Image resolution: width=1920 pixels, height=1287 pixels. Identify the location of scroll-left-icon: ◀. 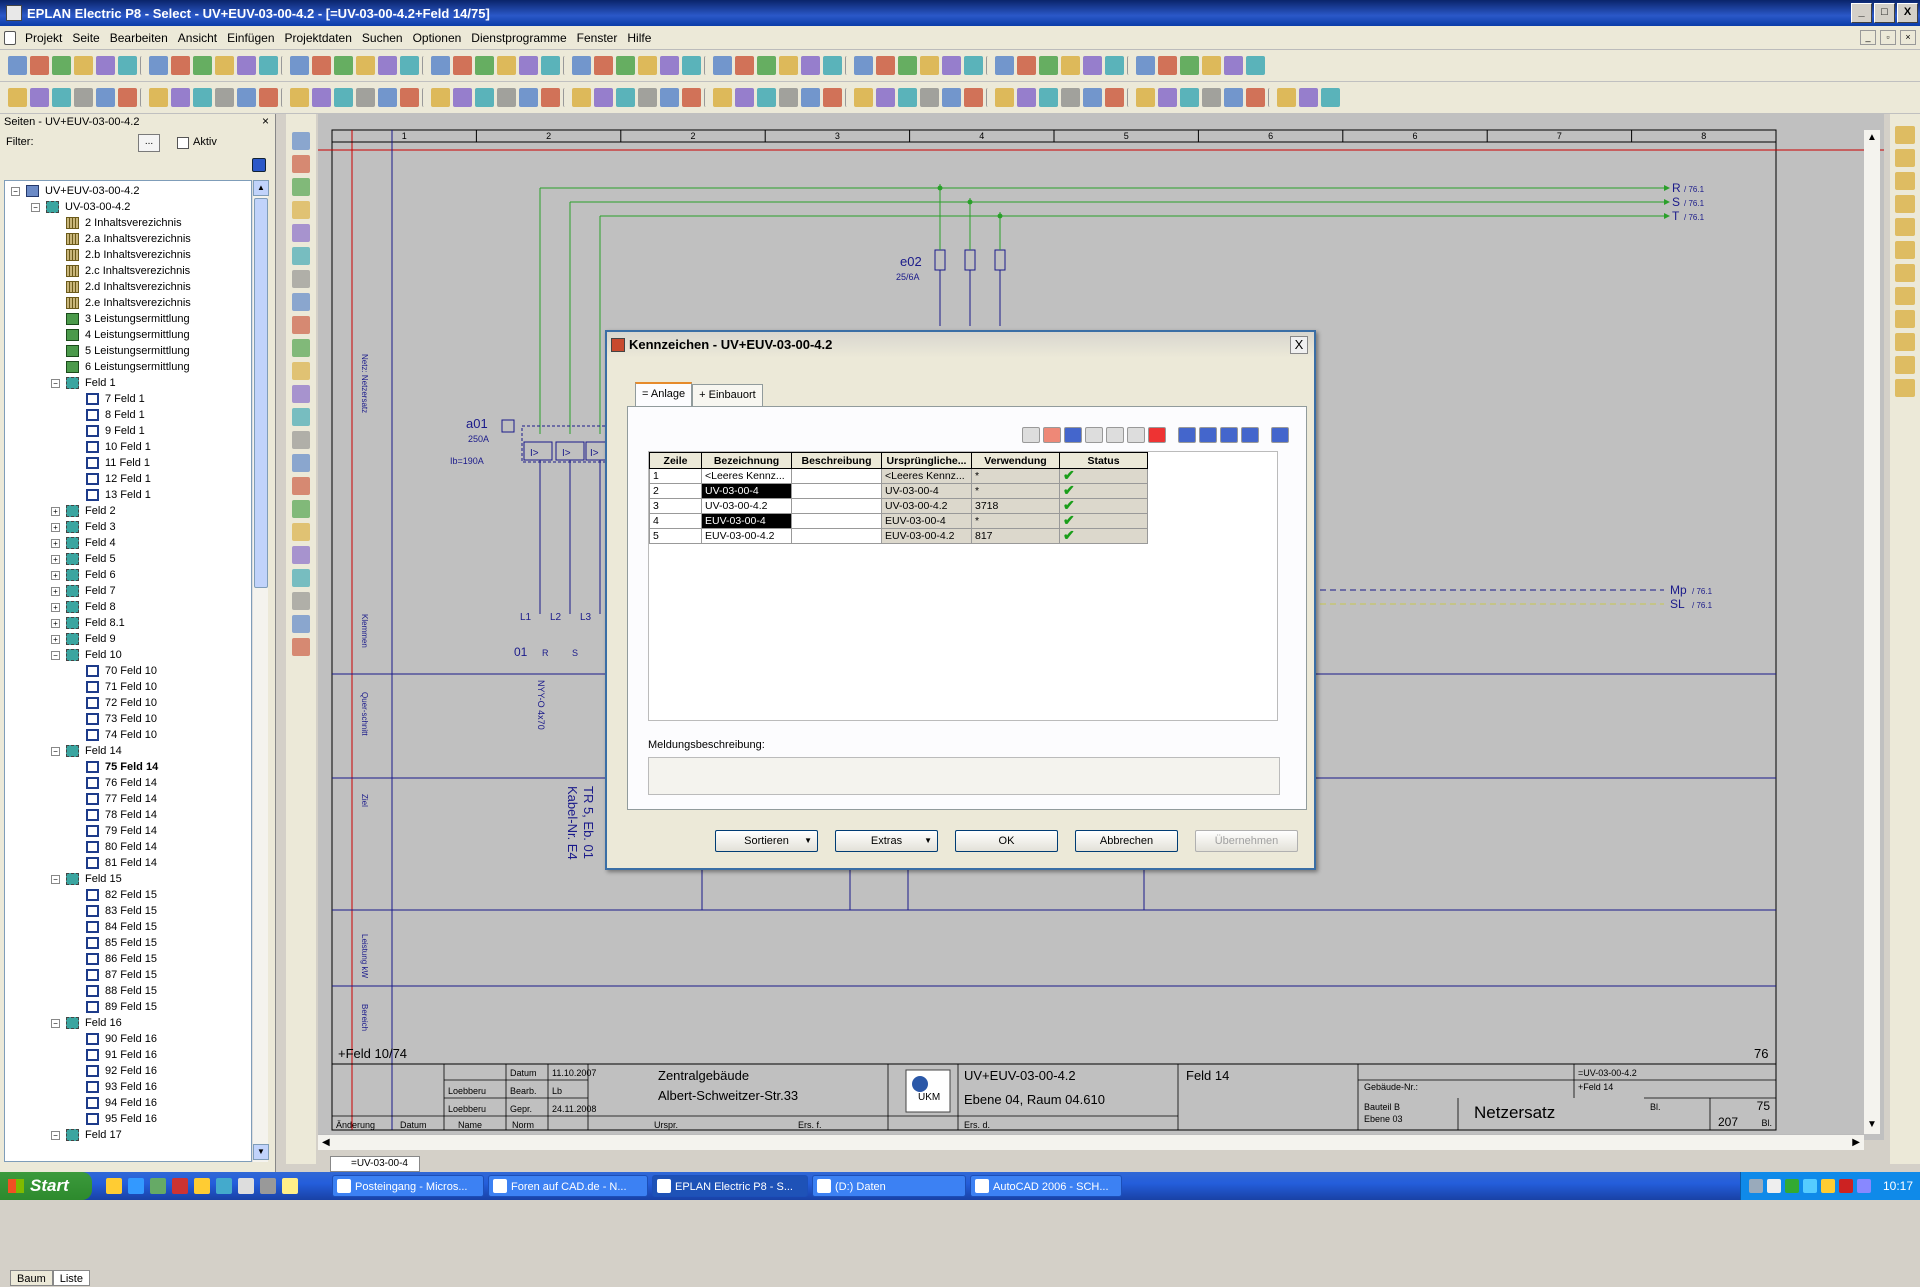
(326, 1142).